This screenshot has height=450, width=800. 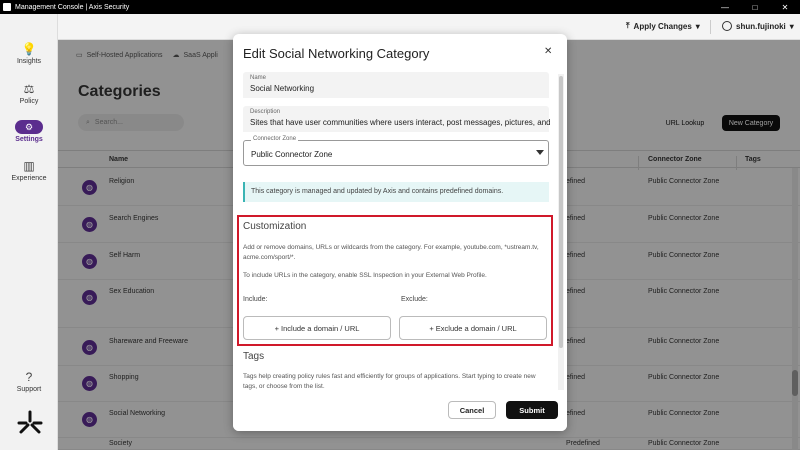 I want to click on close-window-button: ✕, so click(x=785, y=7).